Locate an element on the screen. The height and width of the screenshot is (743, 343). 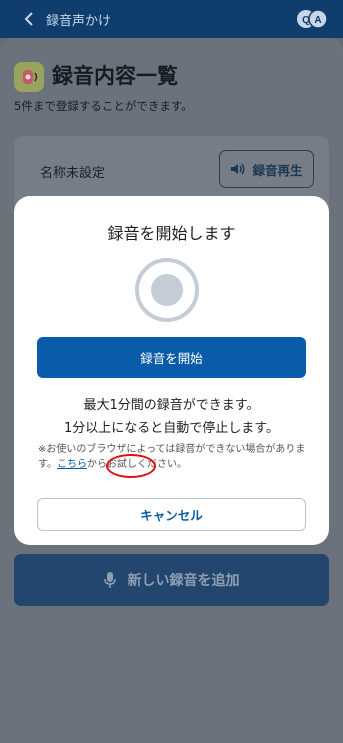
recorder-app-icon is located at coordinates (29, 77).